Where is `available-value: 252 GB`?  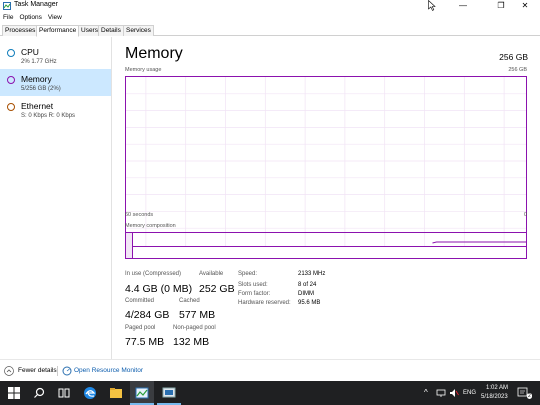
available-value: 252 GB is located at coordinates (217, 289).